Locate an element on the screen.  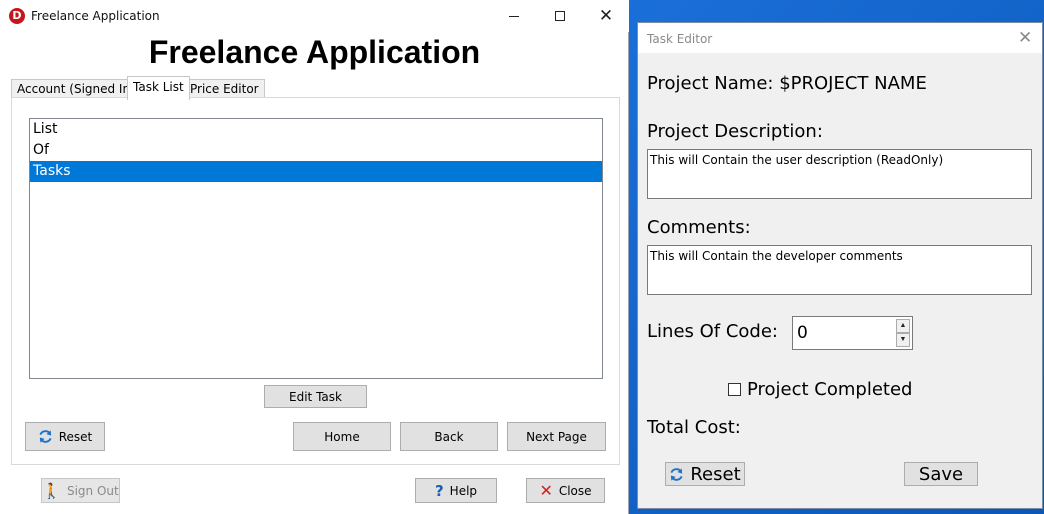
edit-task-button: Edit Task is located at coordinates (315, 396).